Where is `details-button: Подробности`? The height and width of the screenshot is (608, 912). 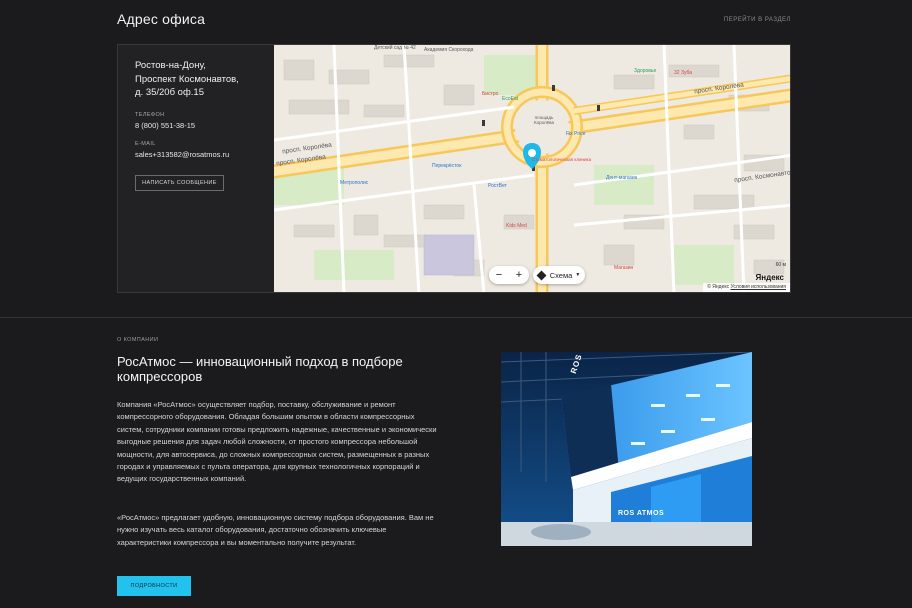
details-button: Подробности is located at coordinates (154, 586).